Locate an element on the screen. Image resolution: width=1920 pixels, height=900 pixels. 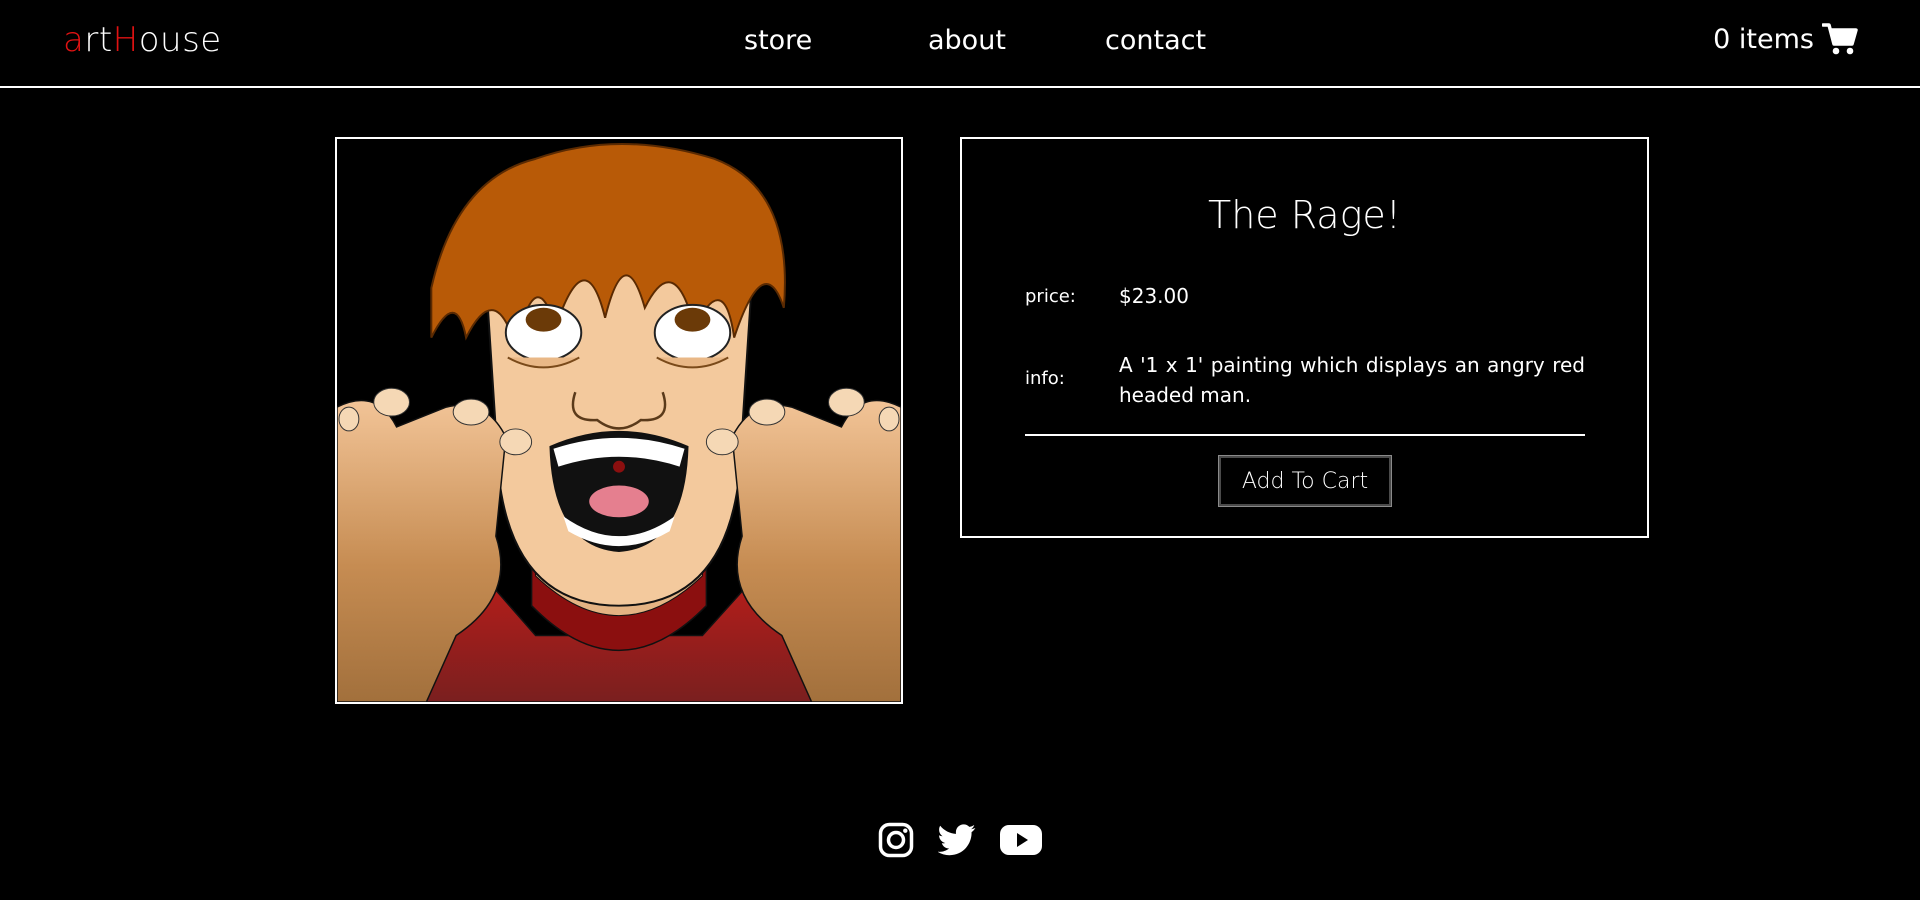
cart-button: 0 items is located at coordinates (1785, 39).